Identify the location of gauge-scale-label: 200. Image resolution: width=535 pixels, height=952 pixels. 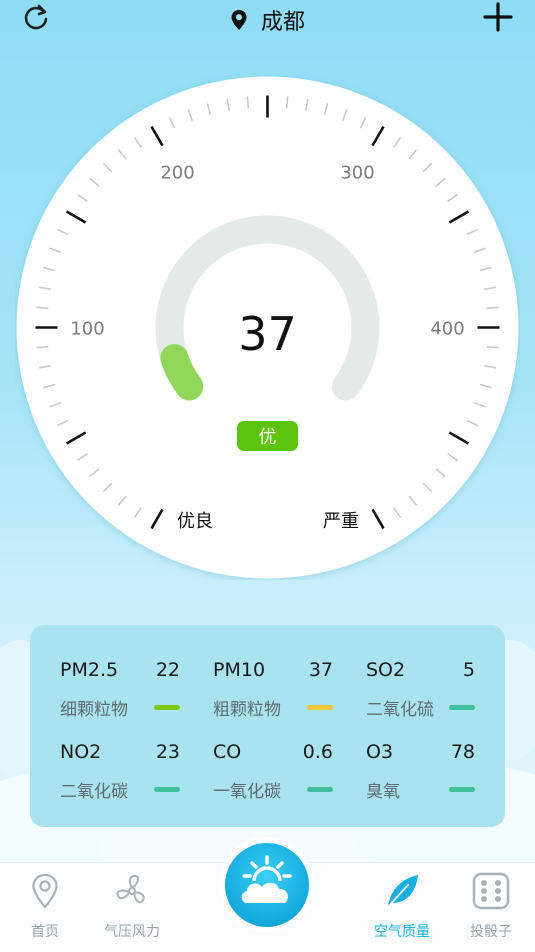
(177, 173).